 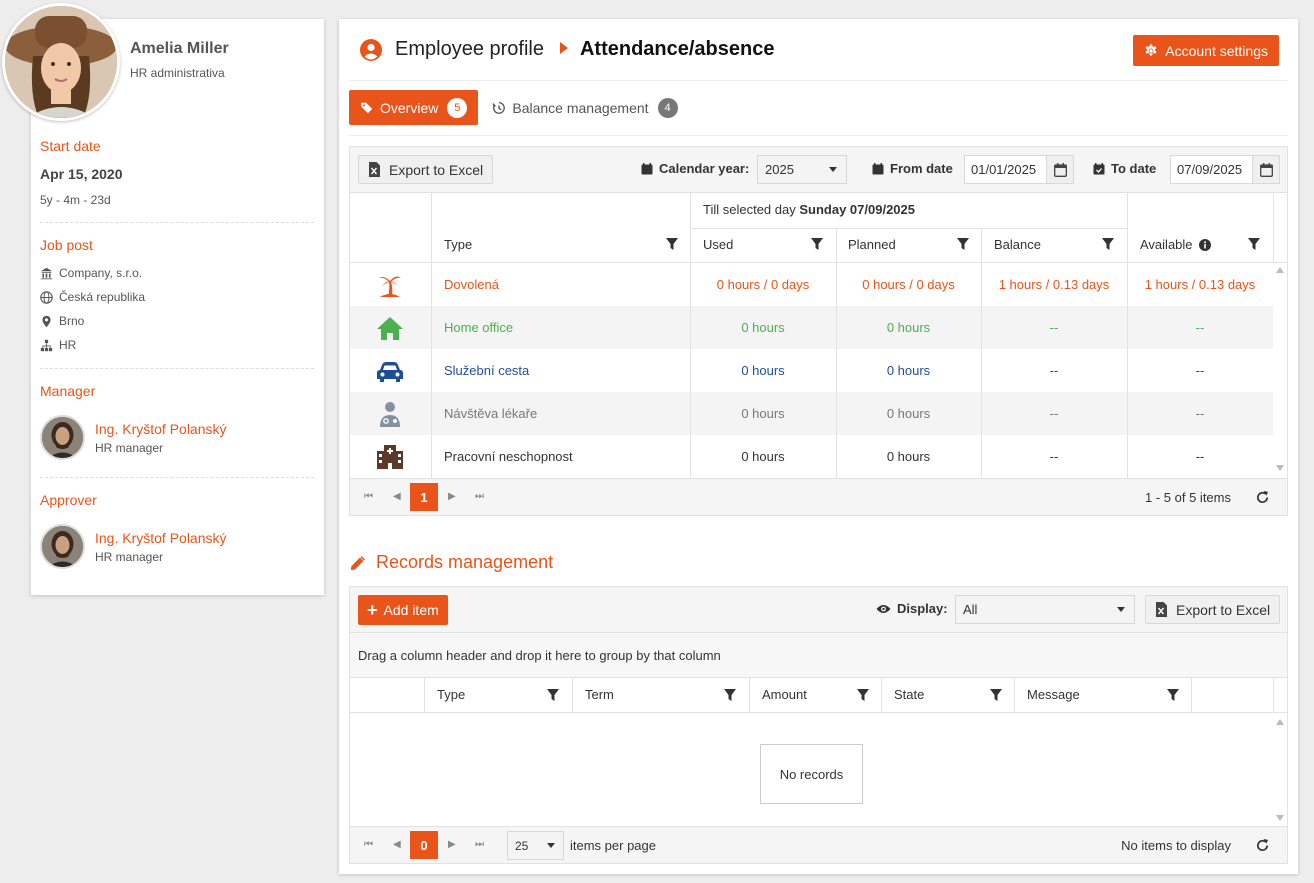 I want to click on column-header-amount: Amount, so click(x=784, y=694).